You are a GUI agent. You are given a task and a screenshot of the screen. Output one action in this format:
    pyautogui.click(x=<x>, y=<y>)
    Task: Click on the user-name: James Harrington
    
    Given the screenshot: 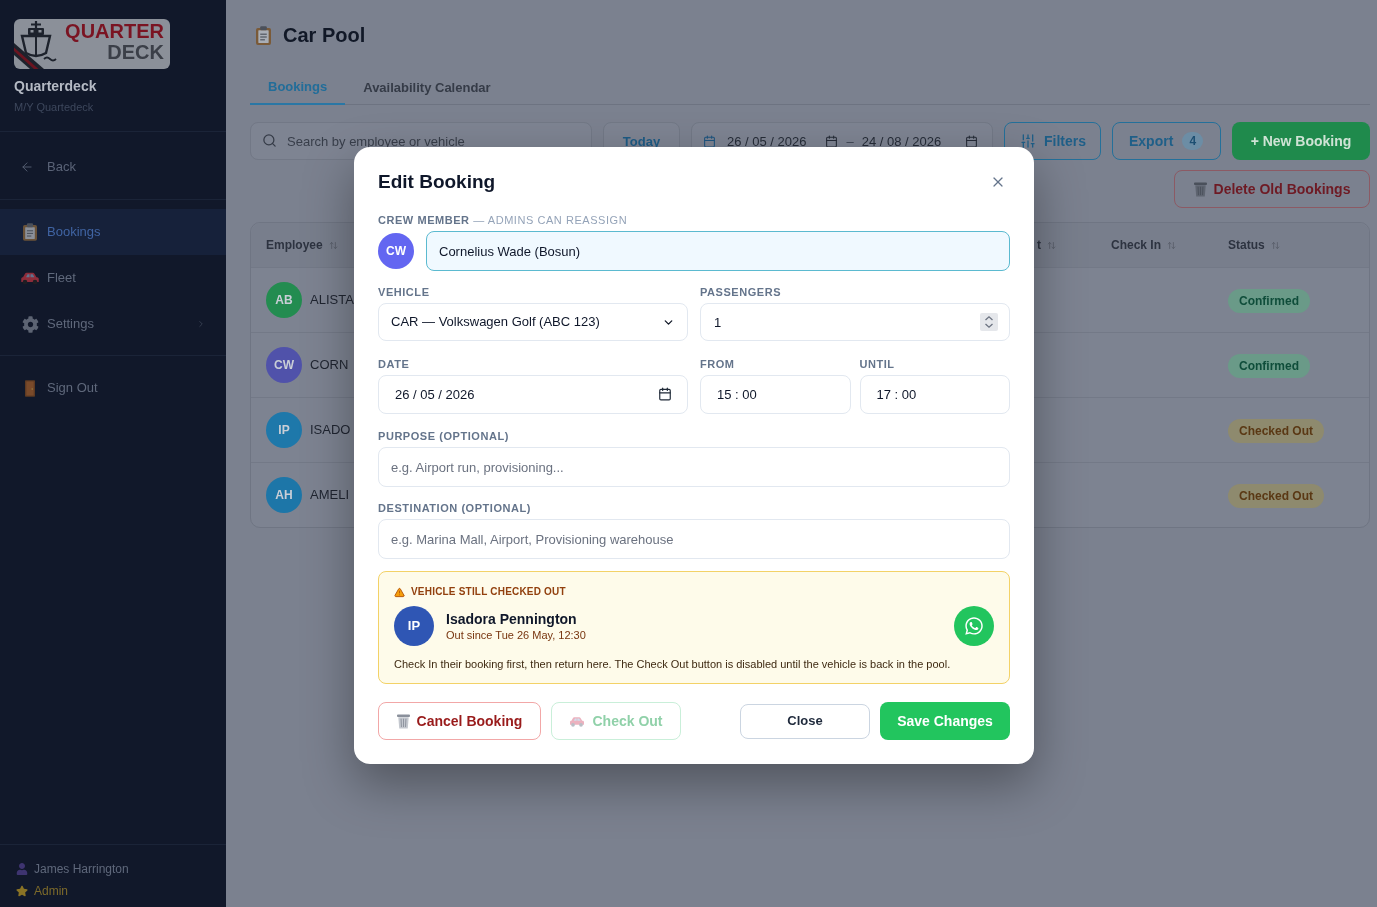 What is the action you would take?
    pyautogui.click(x=81, y=869)
    